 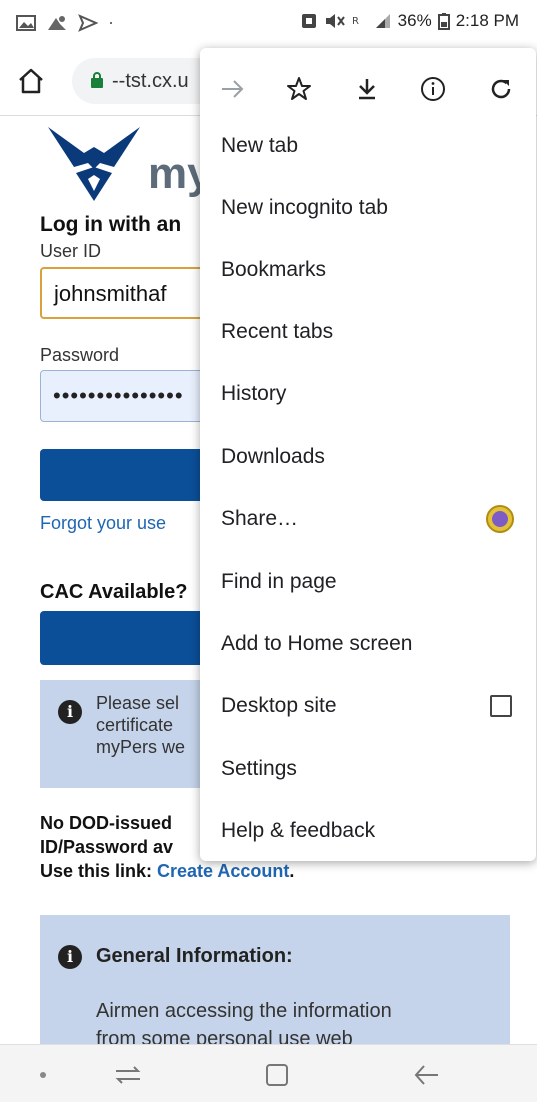 What do you see at coordinates (368, 769) in the screenshot?
I see `menu-item-settings: Settings` at bounding box center [368, 769].